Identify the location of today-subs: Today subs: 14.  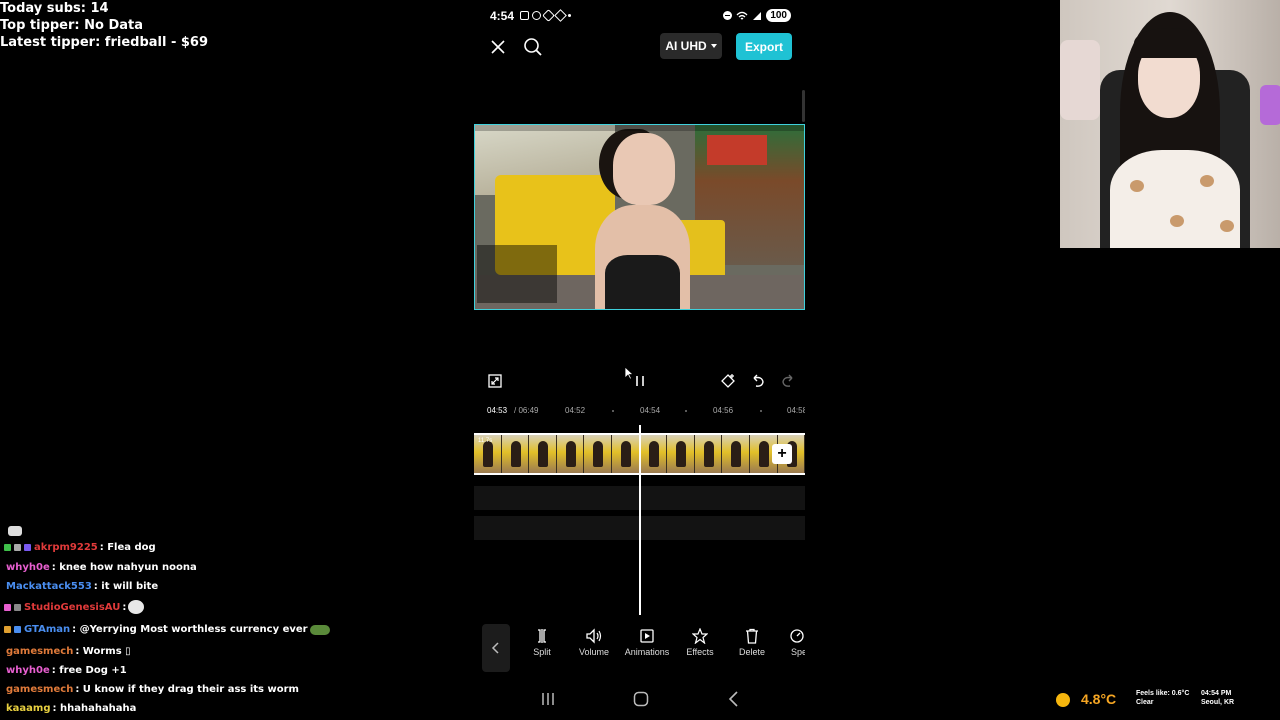
(54, 8).